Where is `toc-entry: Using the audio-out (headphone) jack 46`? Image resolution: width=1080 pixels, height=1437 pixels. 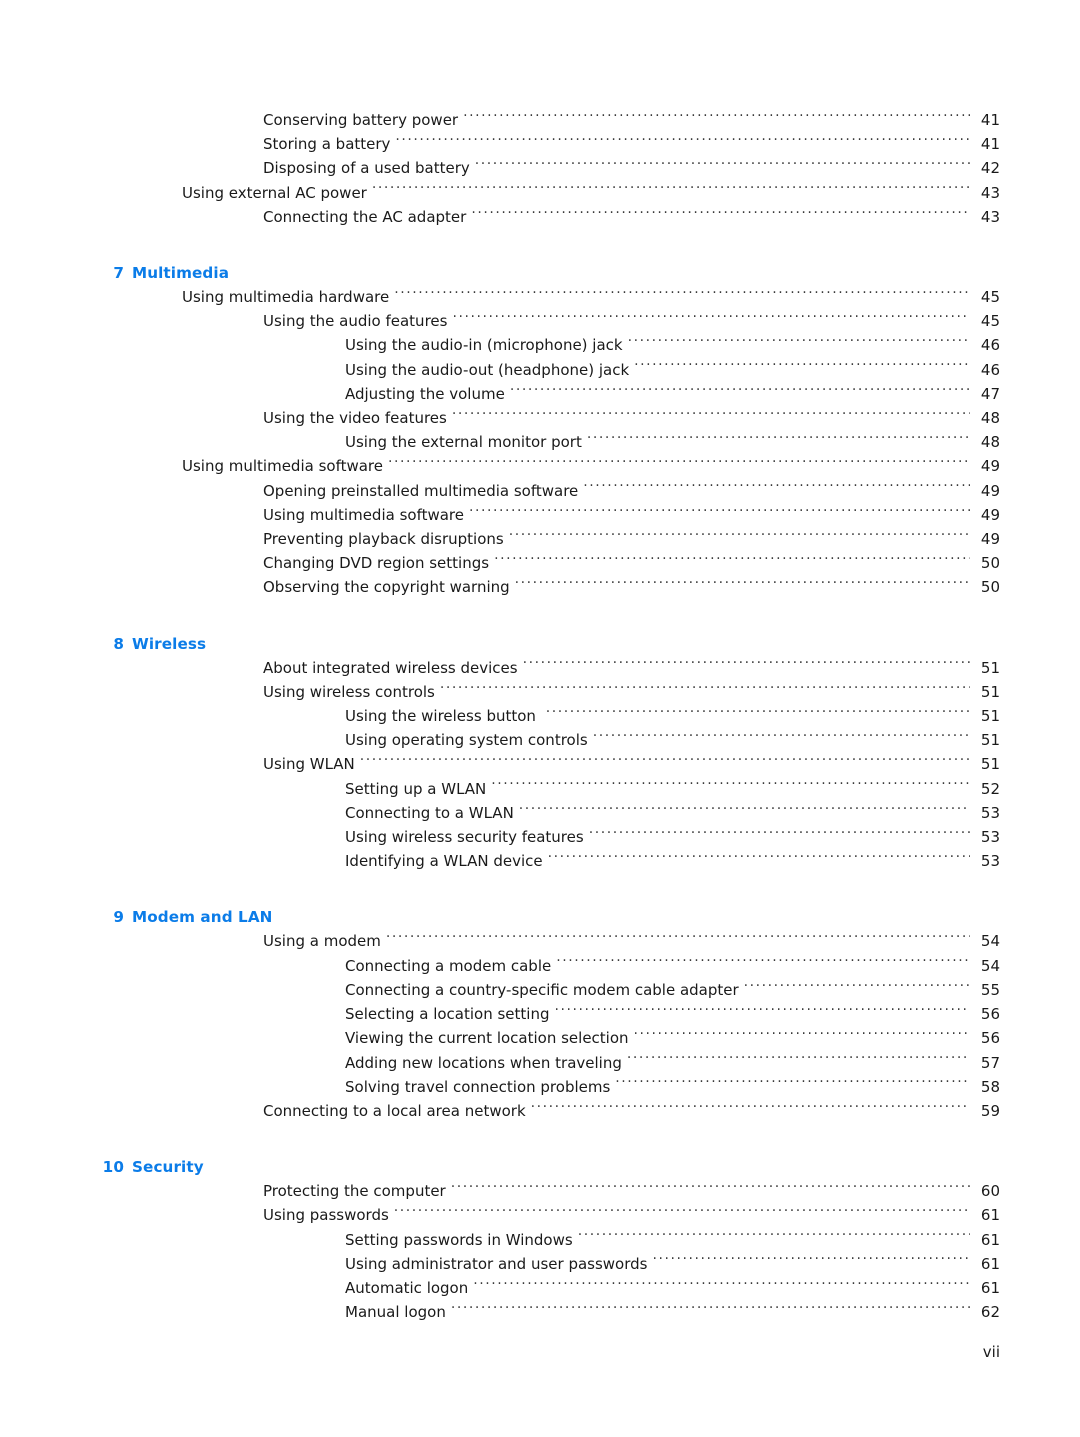 toc-entry: Using the audio-out (headphone) jack 46 is located at coordinates (540, 370).